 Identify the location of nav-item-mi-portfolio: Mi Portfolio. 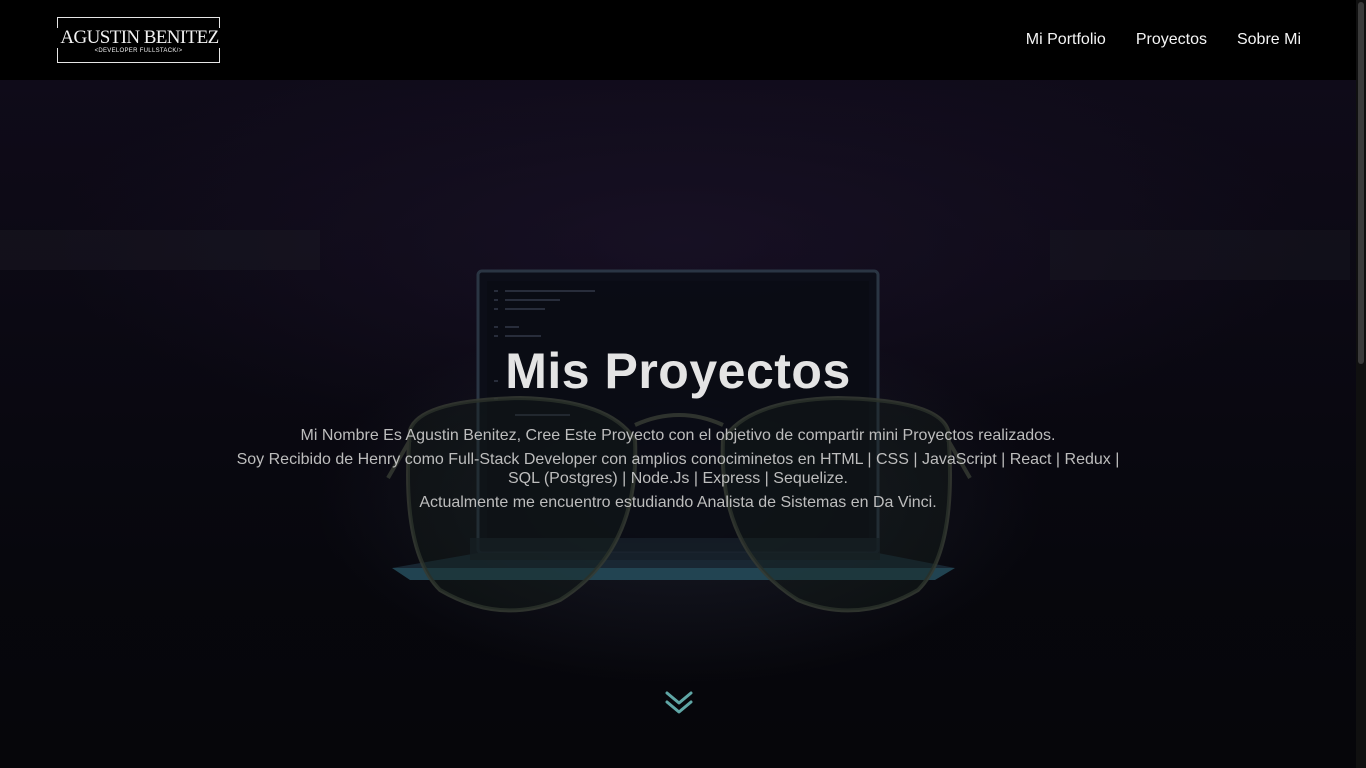
(1066, 40).